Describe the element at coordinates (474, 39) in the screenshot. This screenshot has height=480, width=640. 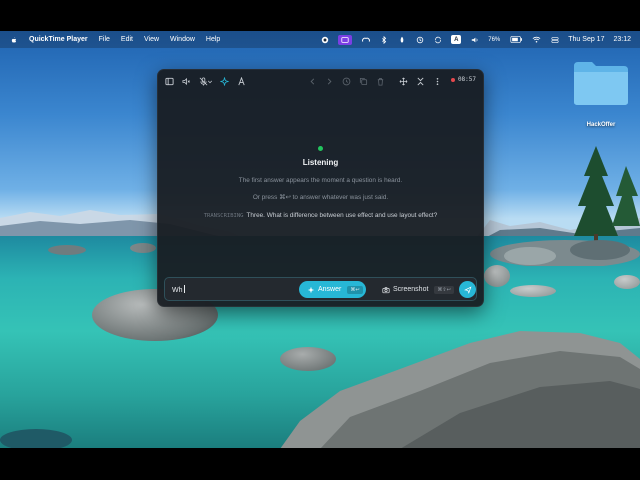
I see `volume-icon` at that location.